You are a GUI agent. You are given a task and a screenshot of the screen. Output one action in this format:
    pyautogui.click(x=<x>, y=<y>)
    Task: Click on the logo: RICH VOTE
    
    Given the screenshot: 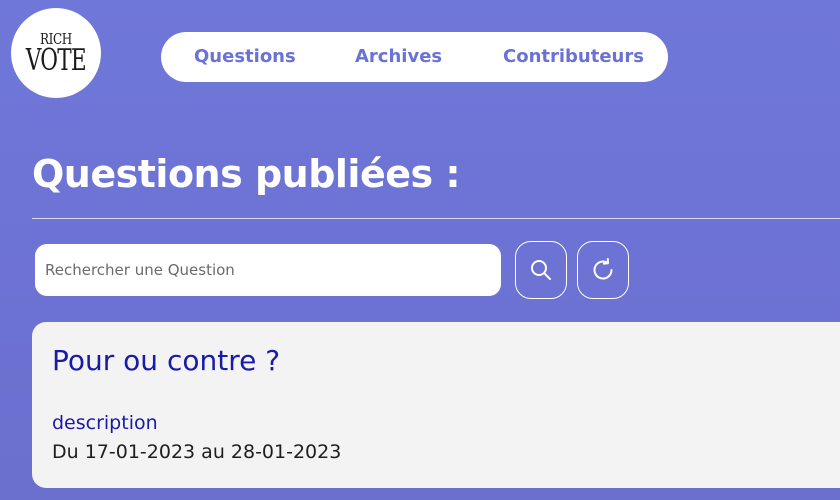 What is the action you would take?
    pyautogui.click(x=56, y=53)
    